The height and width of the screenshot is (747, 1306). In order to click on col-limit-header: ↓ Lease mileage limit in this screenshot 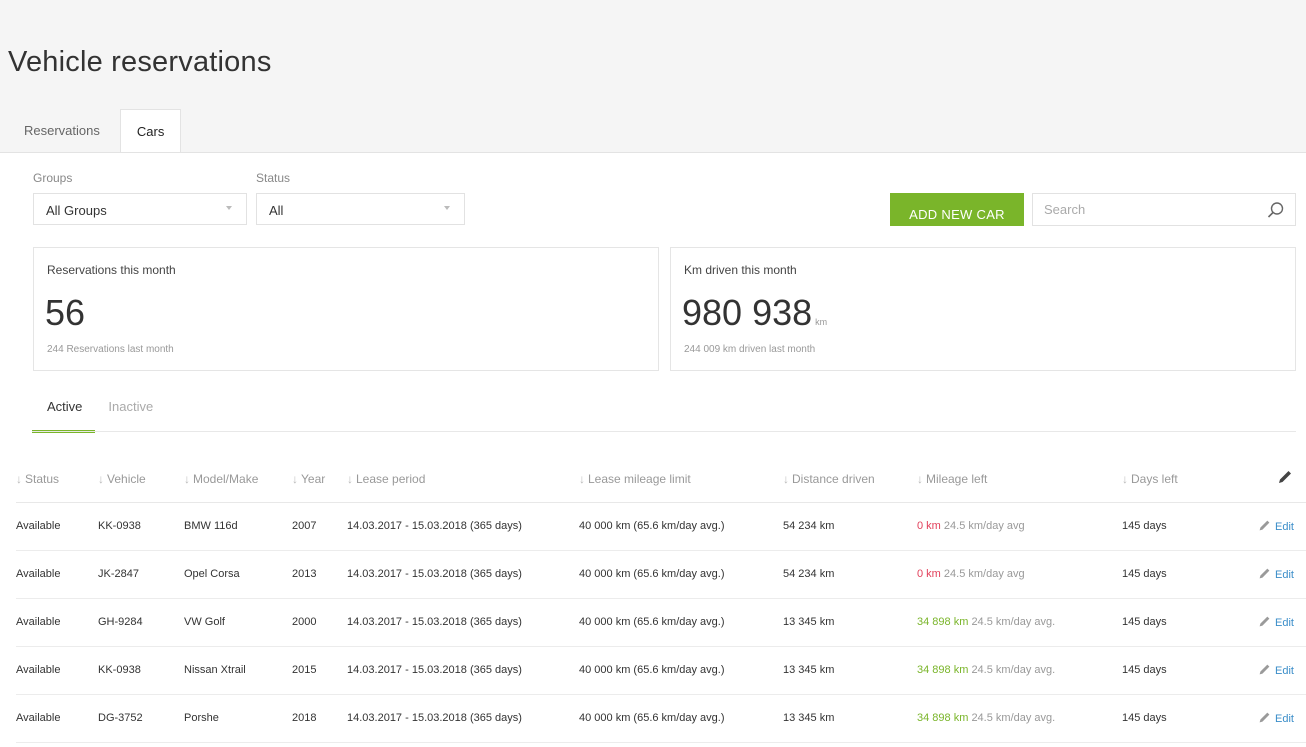, I will do `click(681, 479)`.